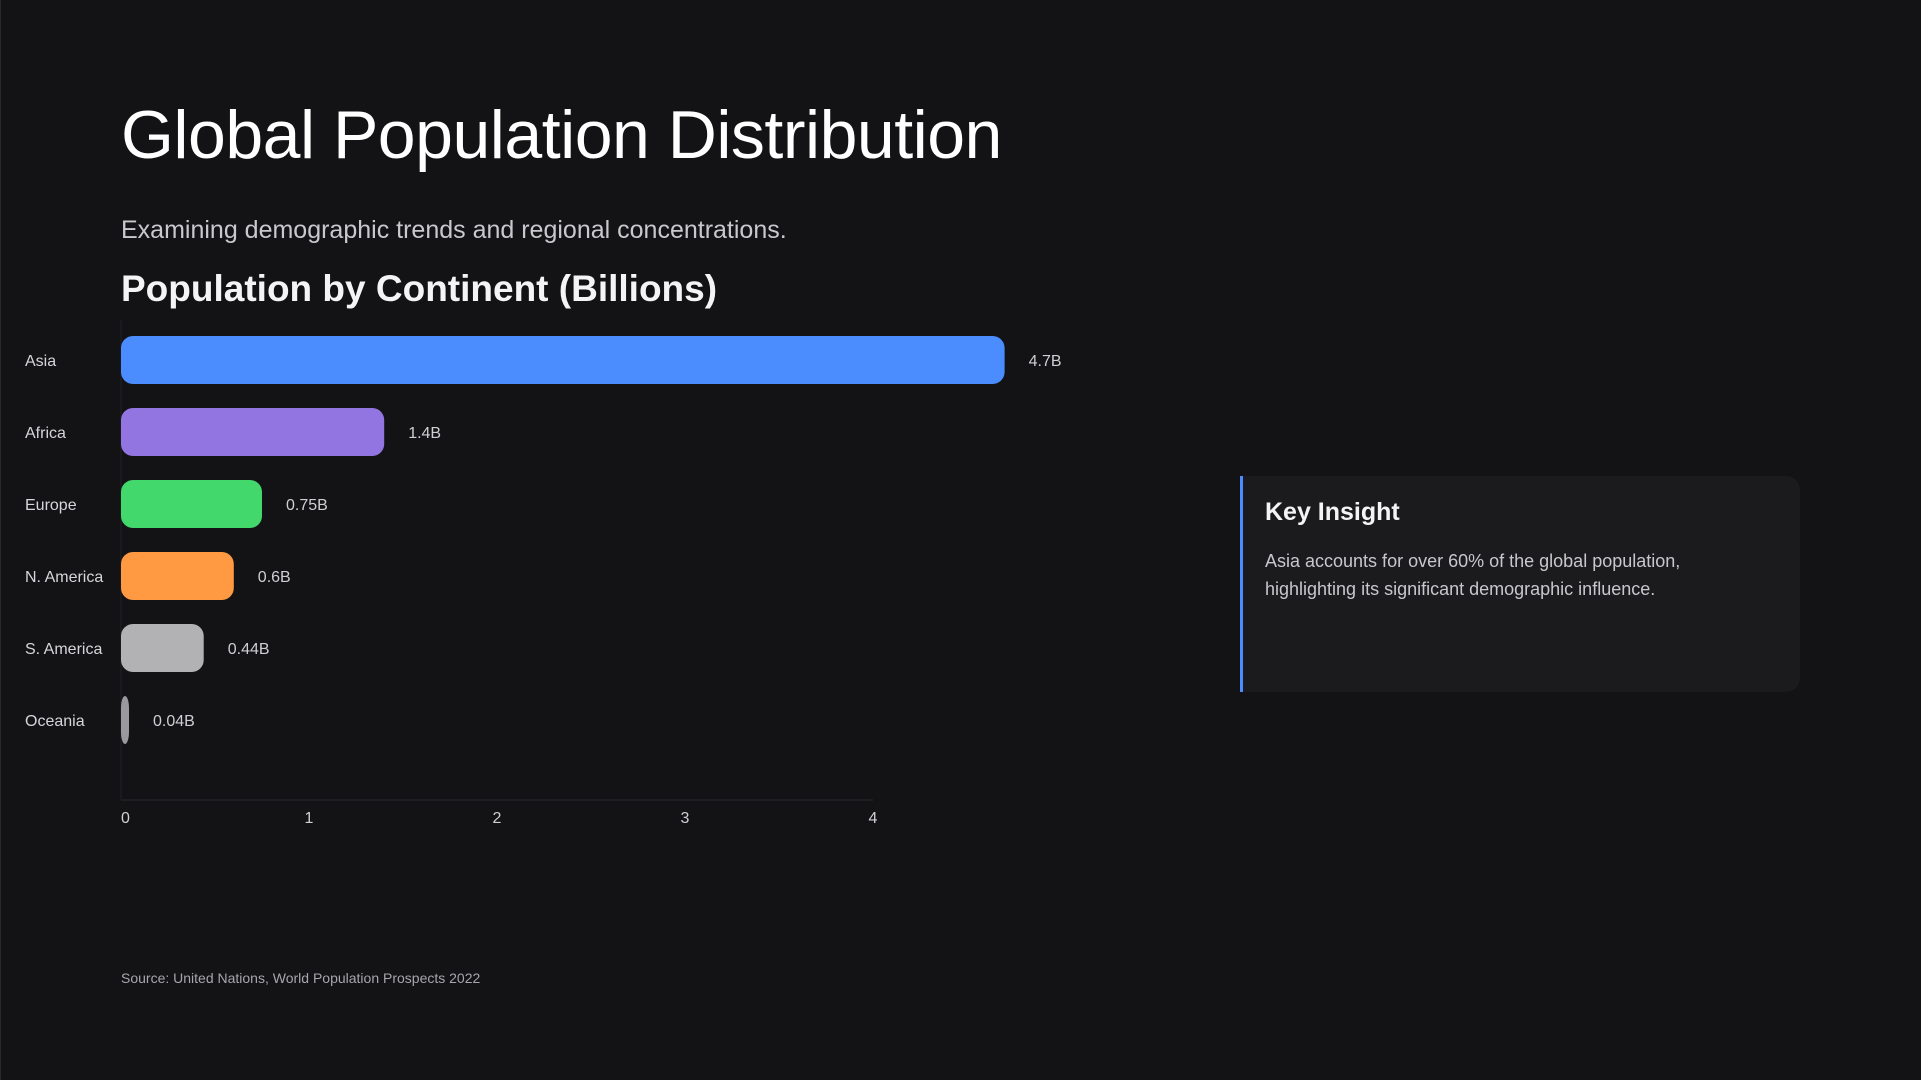 The width and height of the screenshot is (1921, 1080). What do you see at coordinates (424, 433) in the screenshot?
I see `value-label: 1.4B` at bounding box center [424, 433].